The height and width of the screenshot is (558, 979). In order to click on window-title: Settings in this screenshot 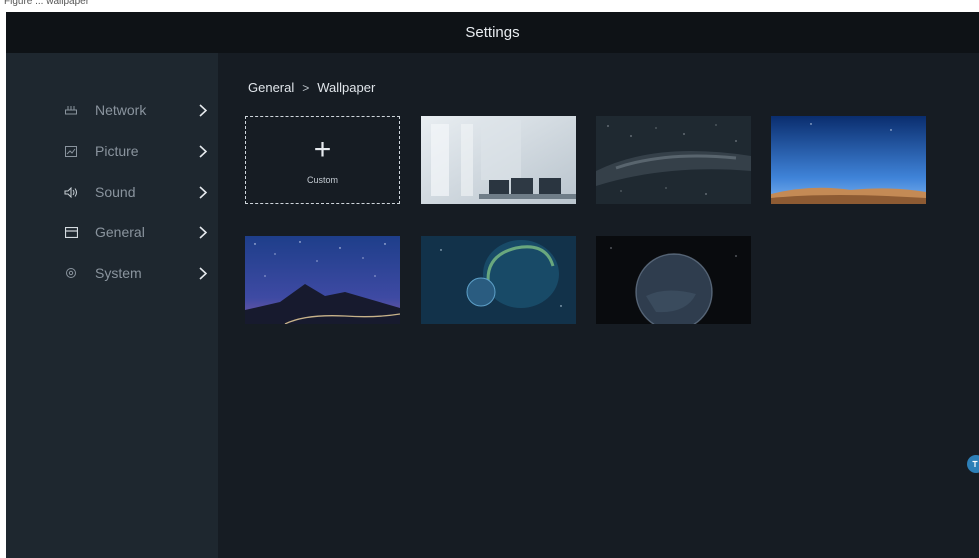, I will do `click(492, 32)`.